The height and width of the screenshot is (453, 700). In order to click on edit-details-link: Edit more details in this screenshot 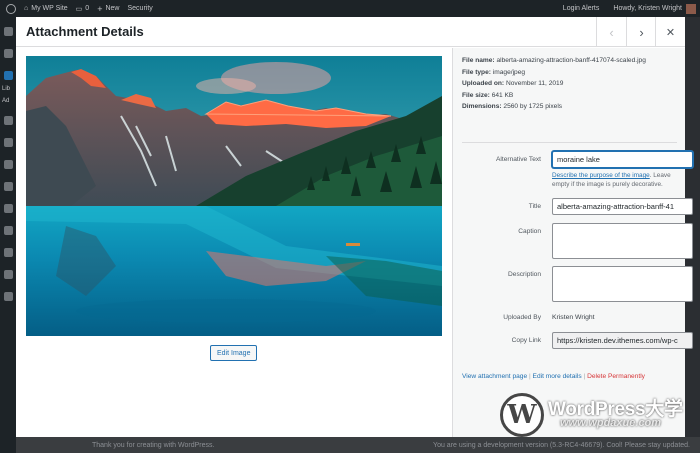, I will do `click(557, 376)`.